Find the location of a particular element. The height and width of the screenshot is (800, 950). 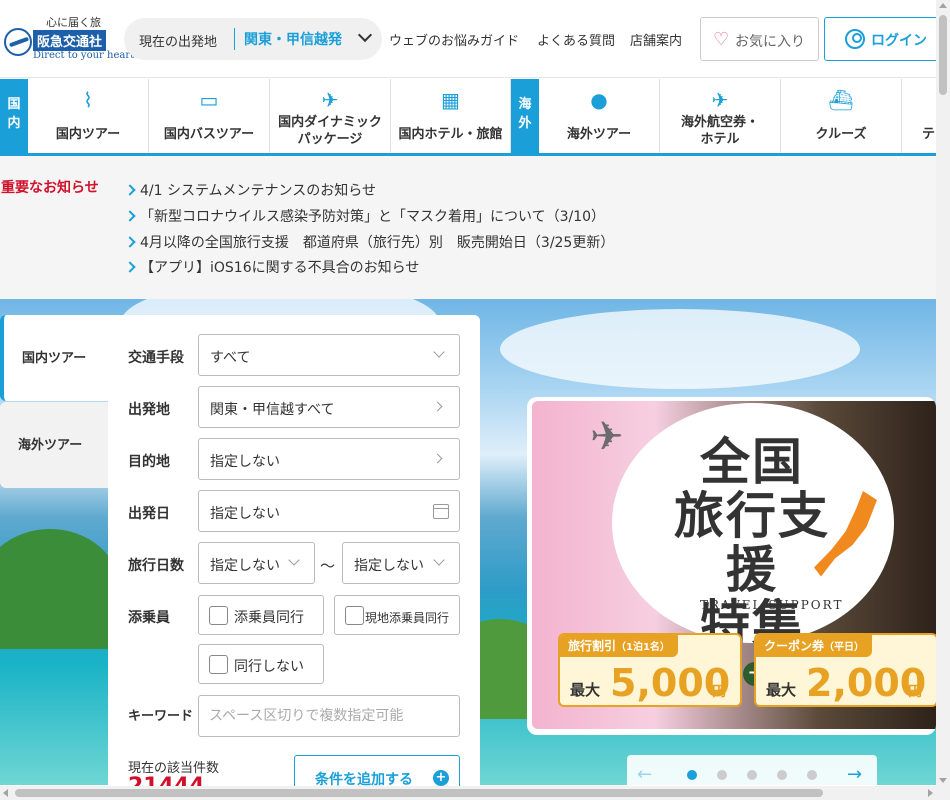

plus-icon: + is located at coordinates (441, 778).